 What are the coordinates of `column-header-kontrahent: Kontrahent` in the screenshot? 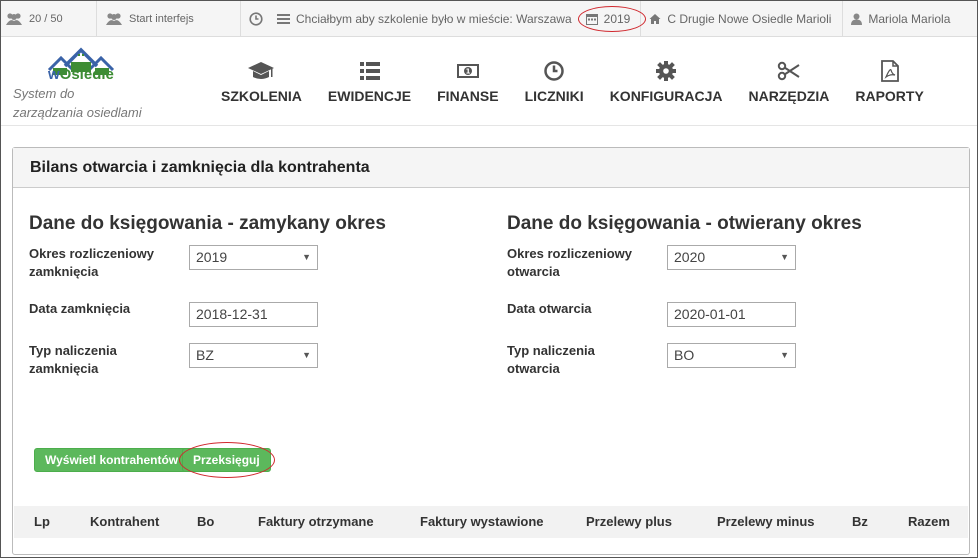 It's located at (124, 521).